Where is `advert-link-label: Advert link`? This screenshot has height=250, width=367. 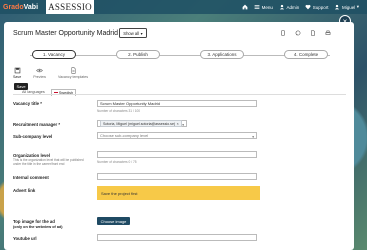 advert-link-label: Advert link is located at coordinates (24, 190).